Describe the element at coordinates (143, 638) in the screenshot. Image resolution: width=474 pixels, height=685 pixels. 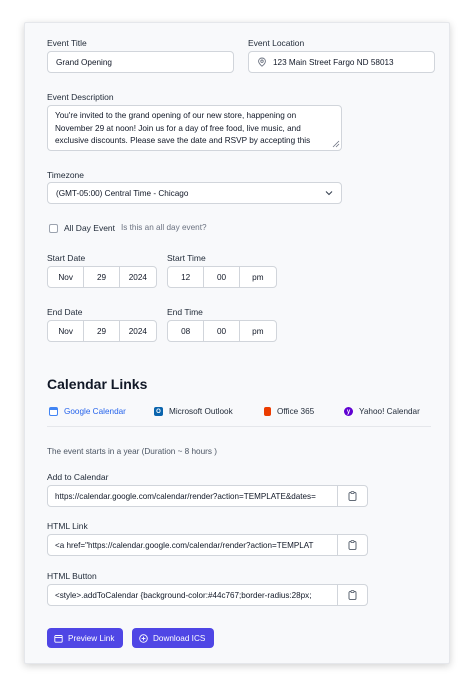
I see `plus-circle-icon` at that location.